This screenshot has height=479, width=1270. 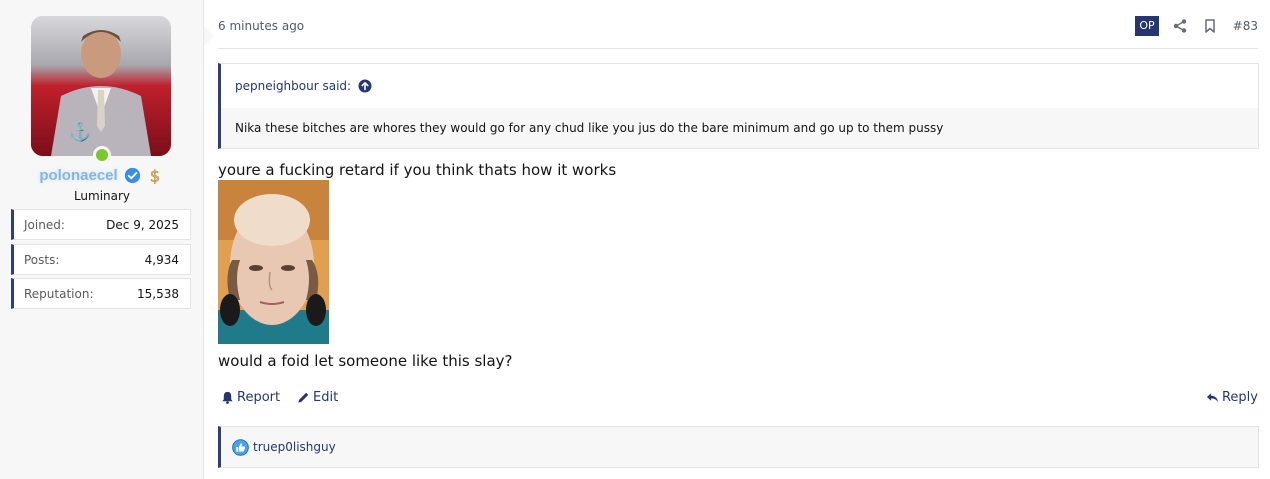 What do you see at coordinates (261, 26) in the screenshot?
I see `post-time: 6 minutes ago` at bounding box center [261, 26].